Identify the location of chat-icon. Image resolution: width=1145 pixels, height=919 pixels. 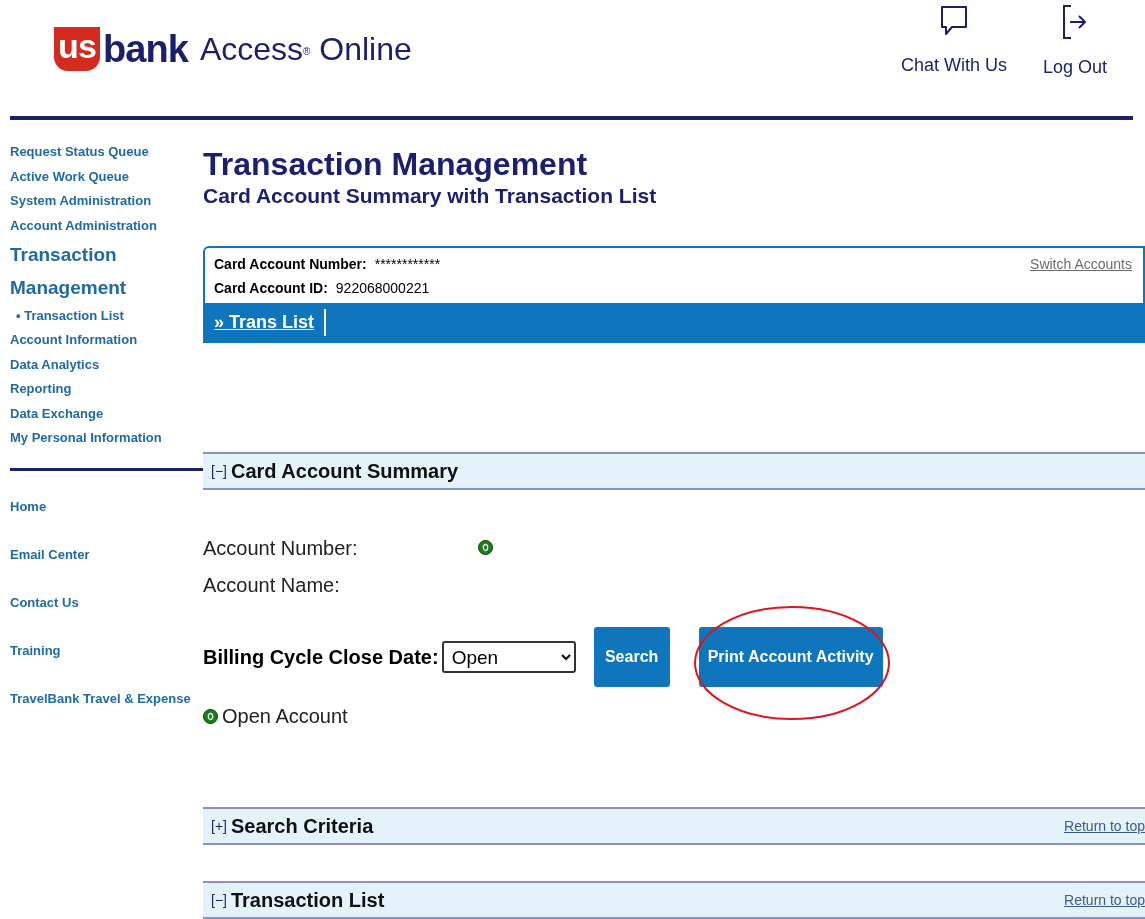
(953, 21).